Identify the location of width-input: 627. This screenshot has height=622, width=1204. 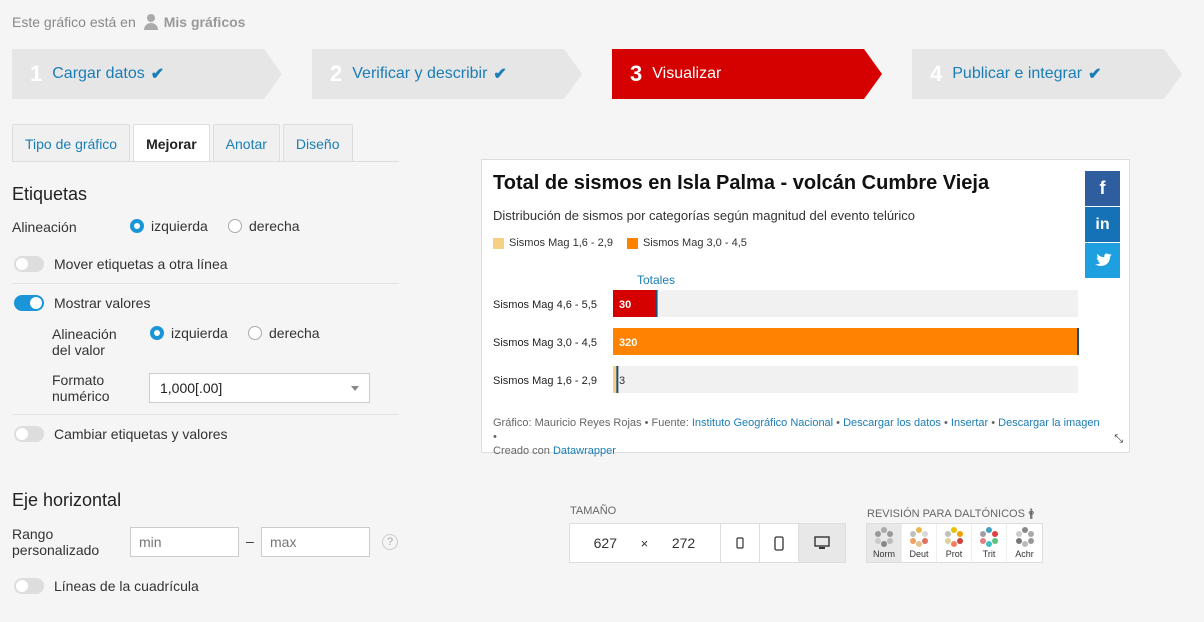
(605, 543).